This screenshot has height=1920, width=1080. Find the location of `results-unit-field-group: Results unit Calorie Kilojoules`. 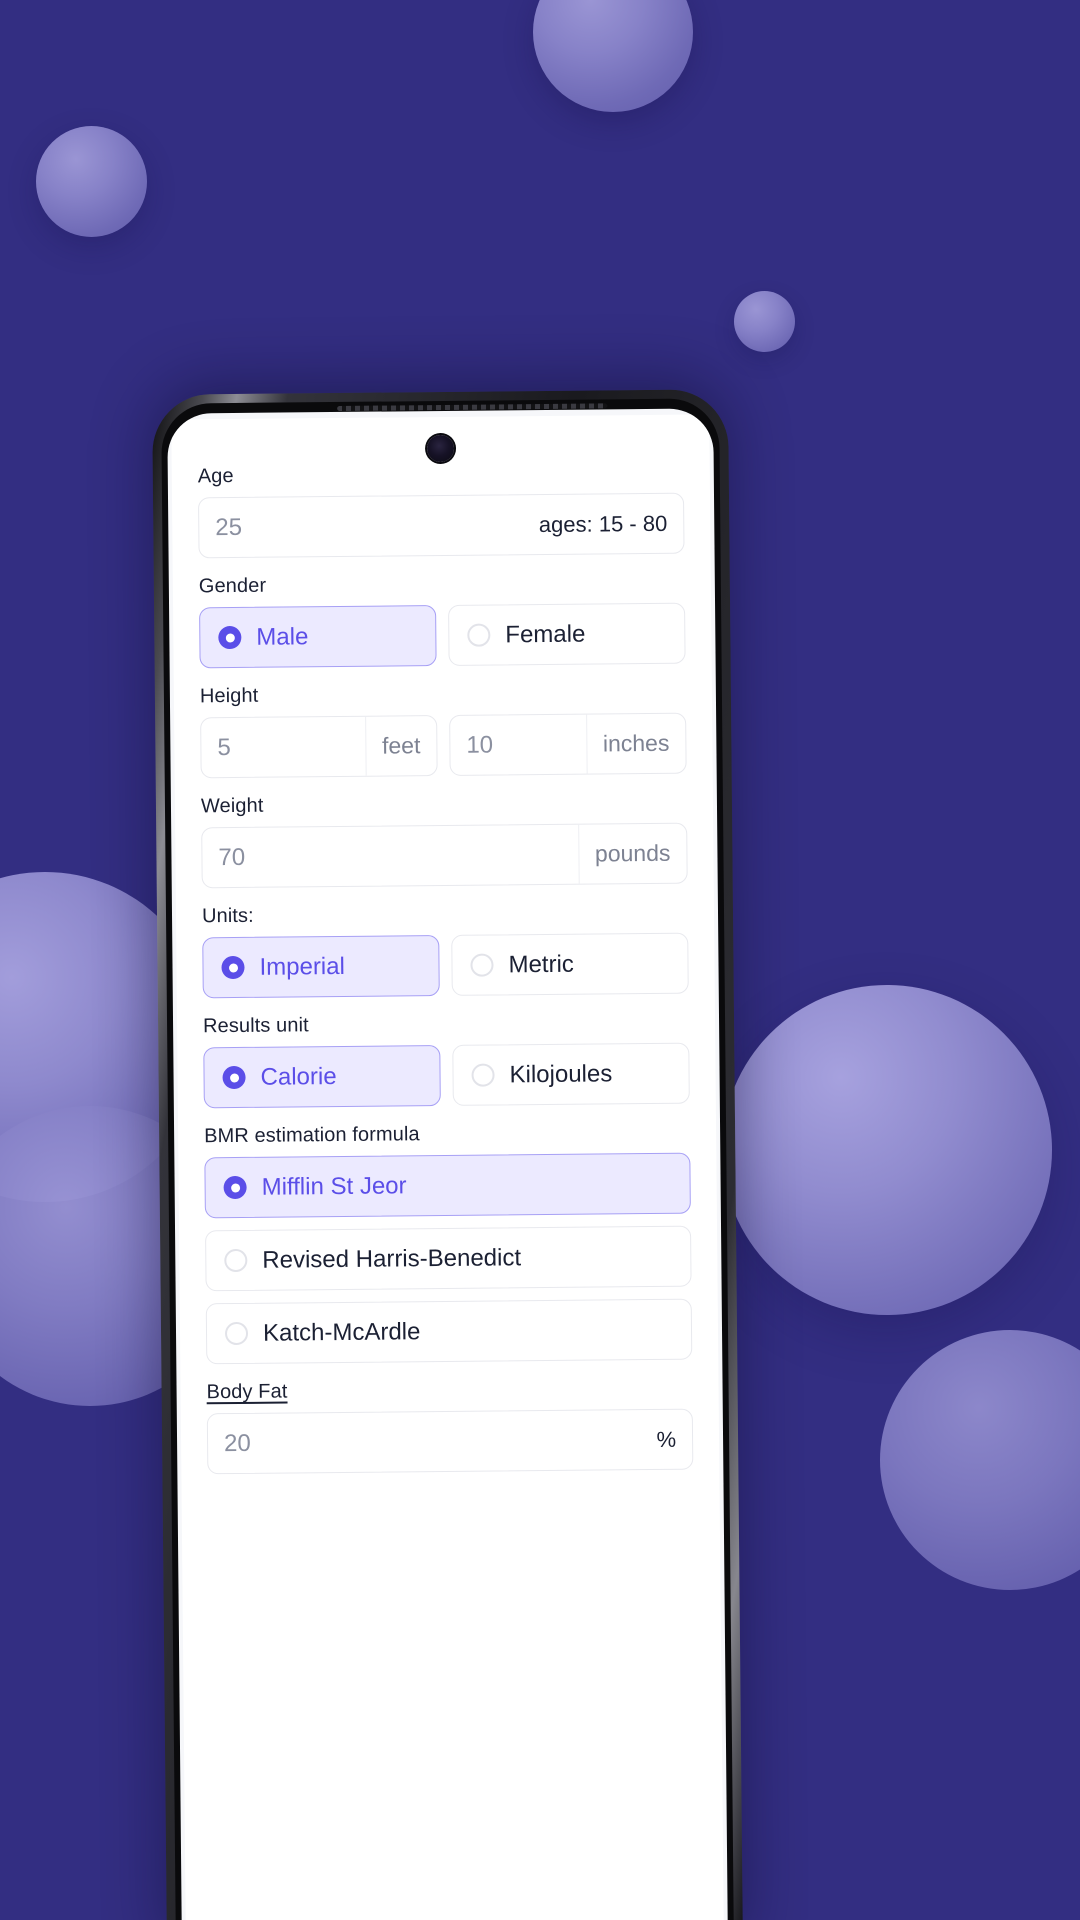

results-unit-field-group: Results unit Calorie Kilojoules is located at coordinates (446, 1060).